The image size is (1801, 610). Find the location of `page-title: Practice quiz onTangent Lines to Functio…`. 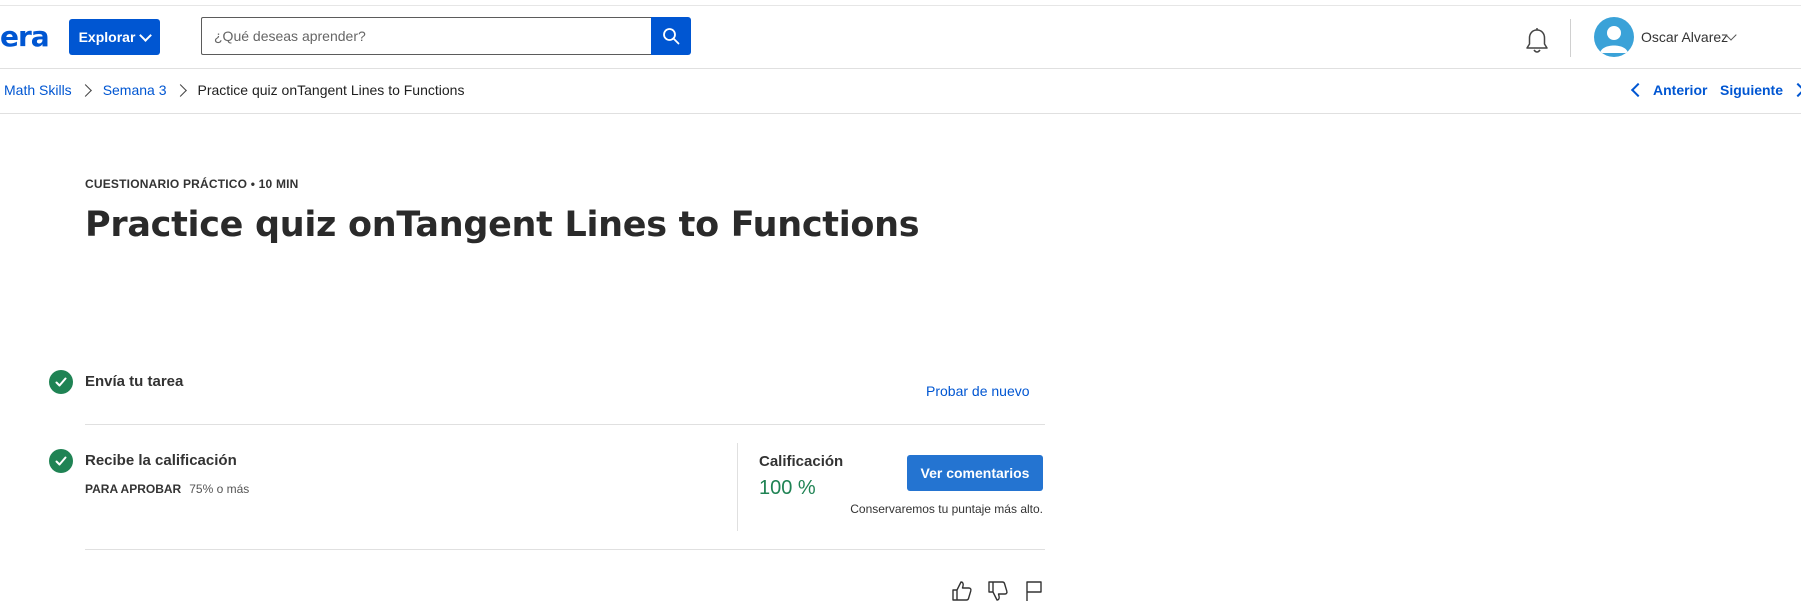

page-title: Practice quiz onTangent Lines to Functio… is located at coordinates (502, 225).